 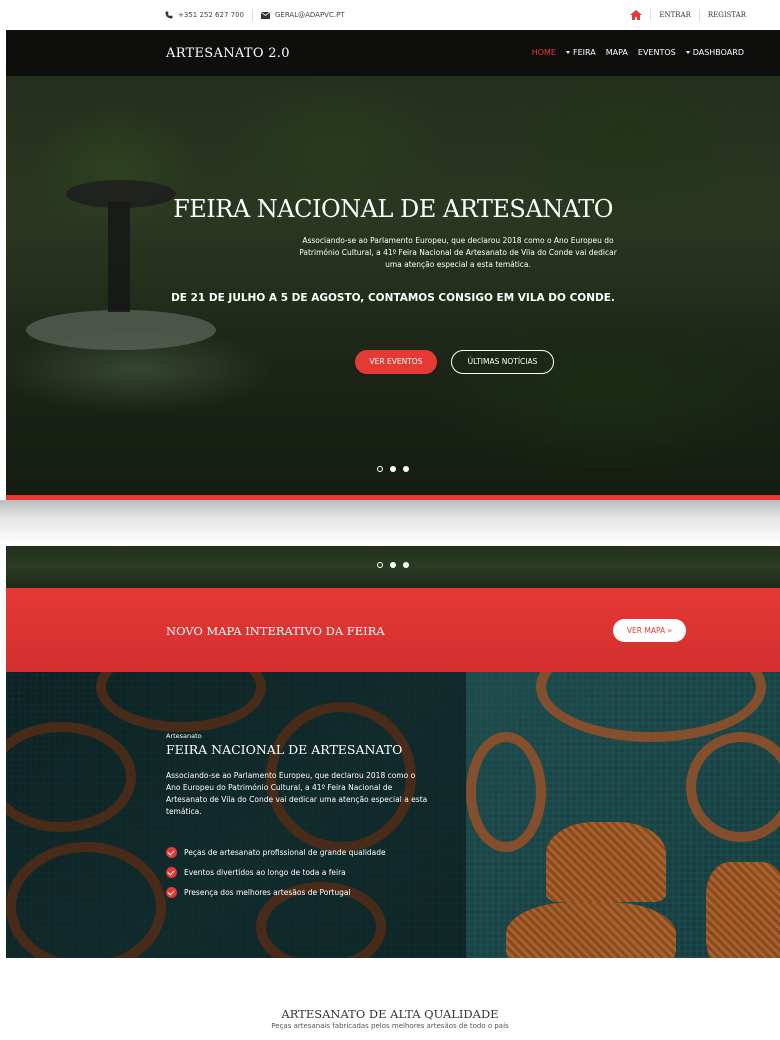 I want to click on main-menu: HOME FEIRA MAPA EVENTOS DASHBOARD, so click(x=638, y=52).